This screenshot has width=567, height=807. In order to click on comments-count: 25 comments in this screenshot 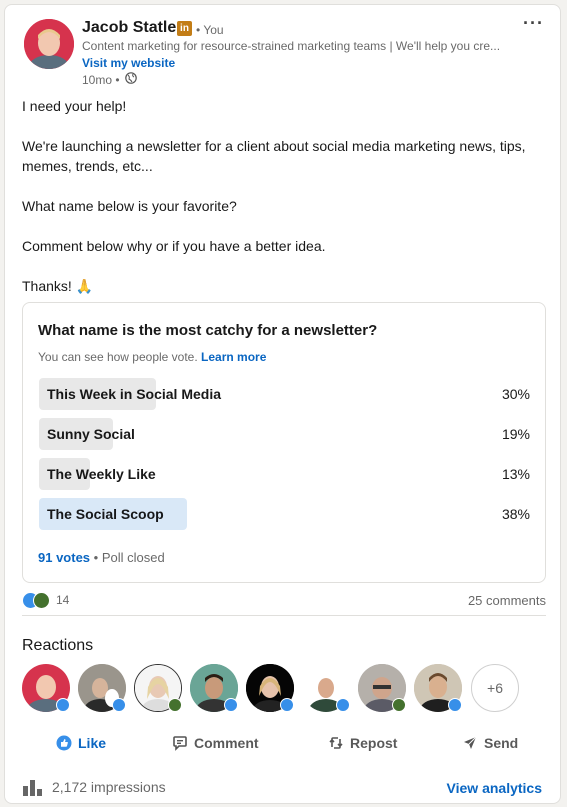, I will do `click(507, 600)`.